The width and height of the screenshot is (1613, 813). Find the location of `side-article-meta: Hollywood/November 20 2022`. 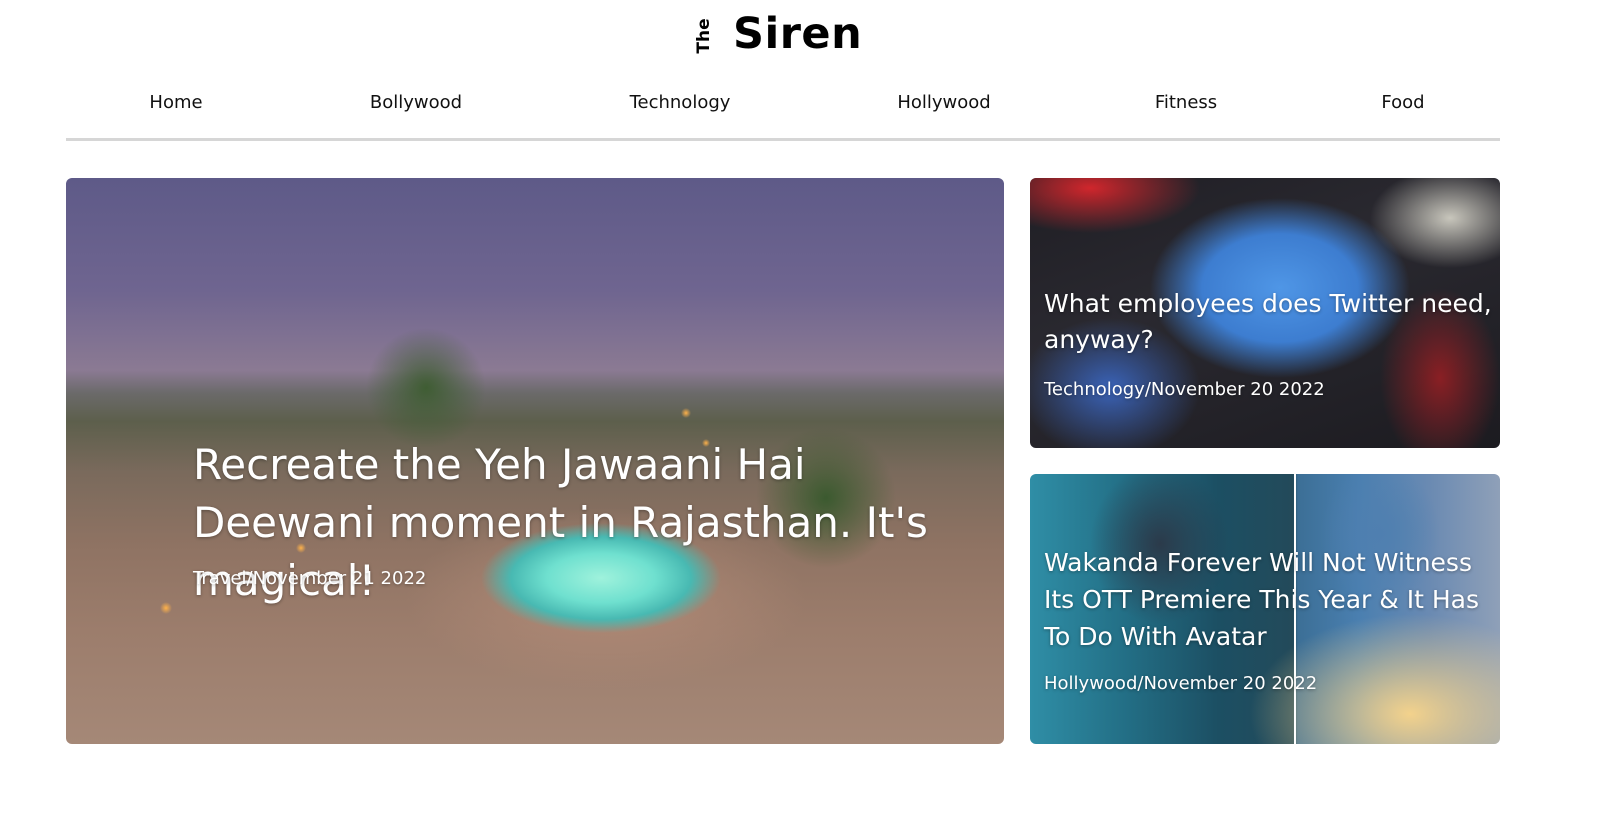

side-article-meta: Hollywood/November 20 2022 is located at coordinates (1181, 683).